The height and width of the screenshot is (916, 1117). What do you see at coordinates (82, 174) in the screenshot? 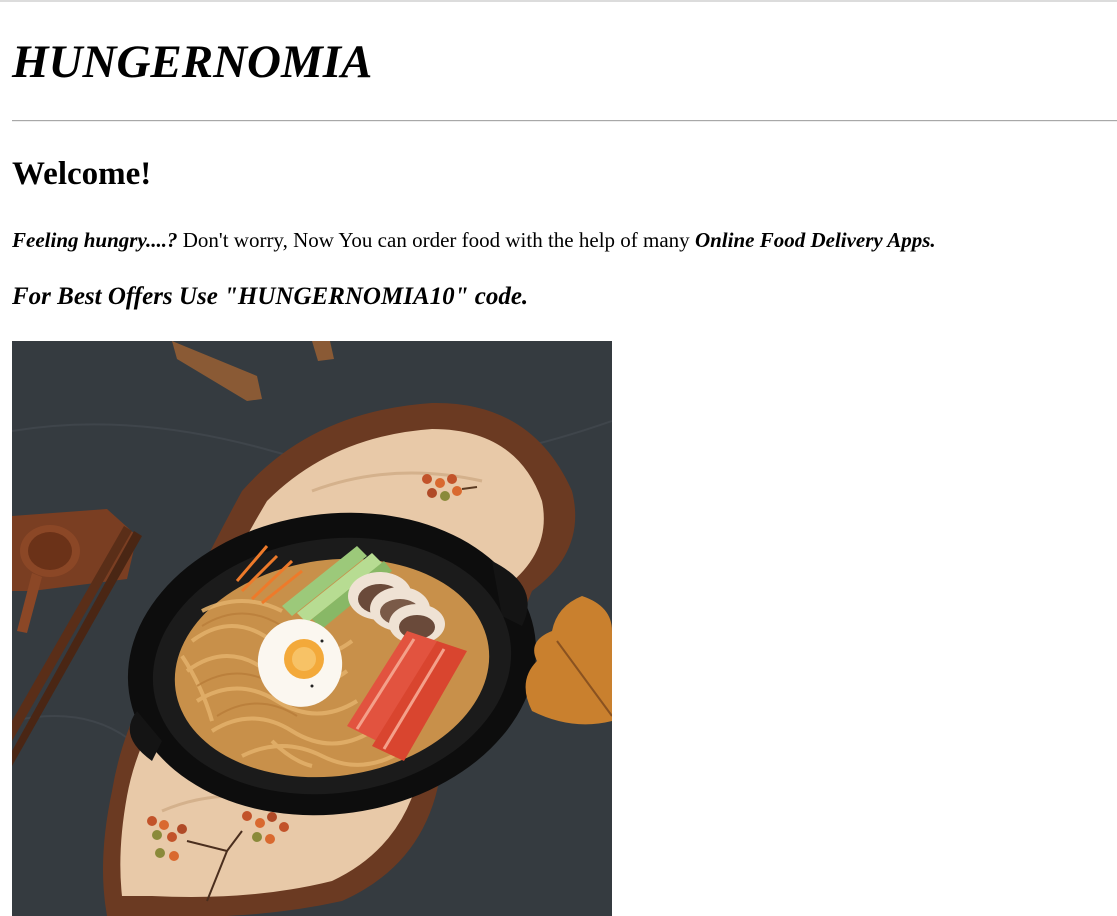
I see `welcome-heading: Welcome!` at bounding box center [82, 174].